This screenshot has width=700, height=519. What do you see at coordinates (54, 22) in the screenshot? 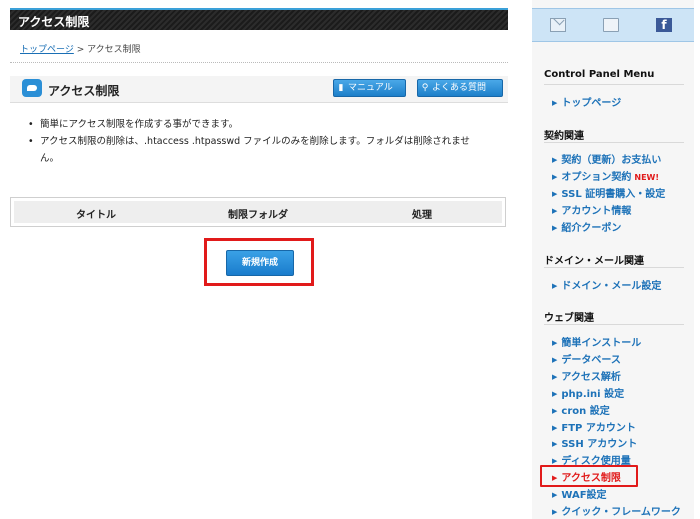
I see `page-title: アクセス制限` at bounding box center [54, 22].